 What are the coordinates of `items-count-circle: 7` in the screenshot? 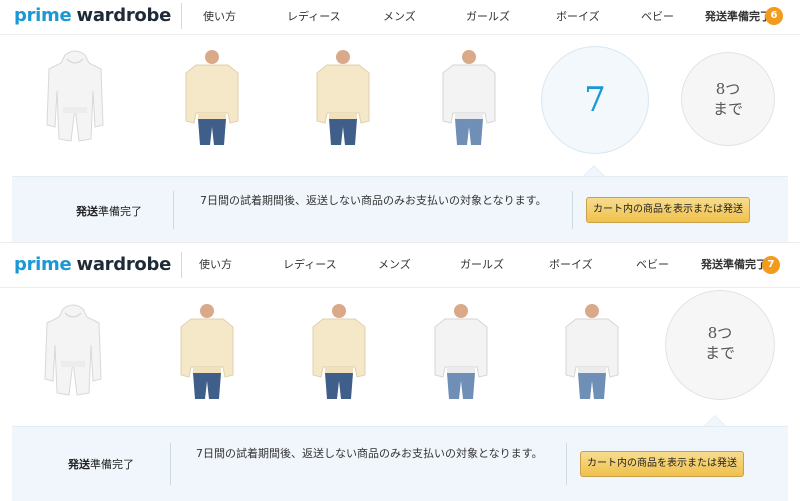 It's located at (595, 100).